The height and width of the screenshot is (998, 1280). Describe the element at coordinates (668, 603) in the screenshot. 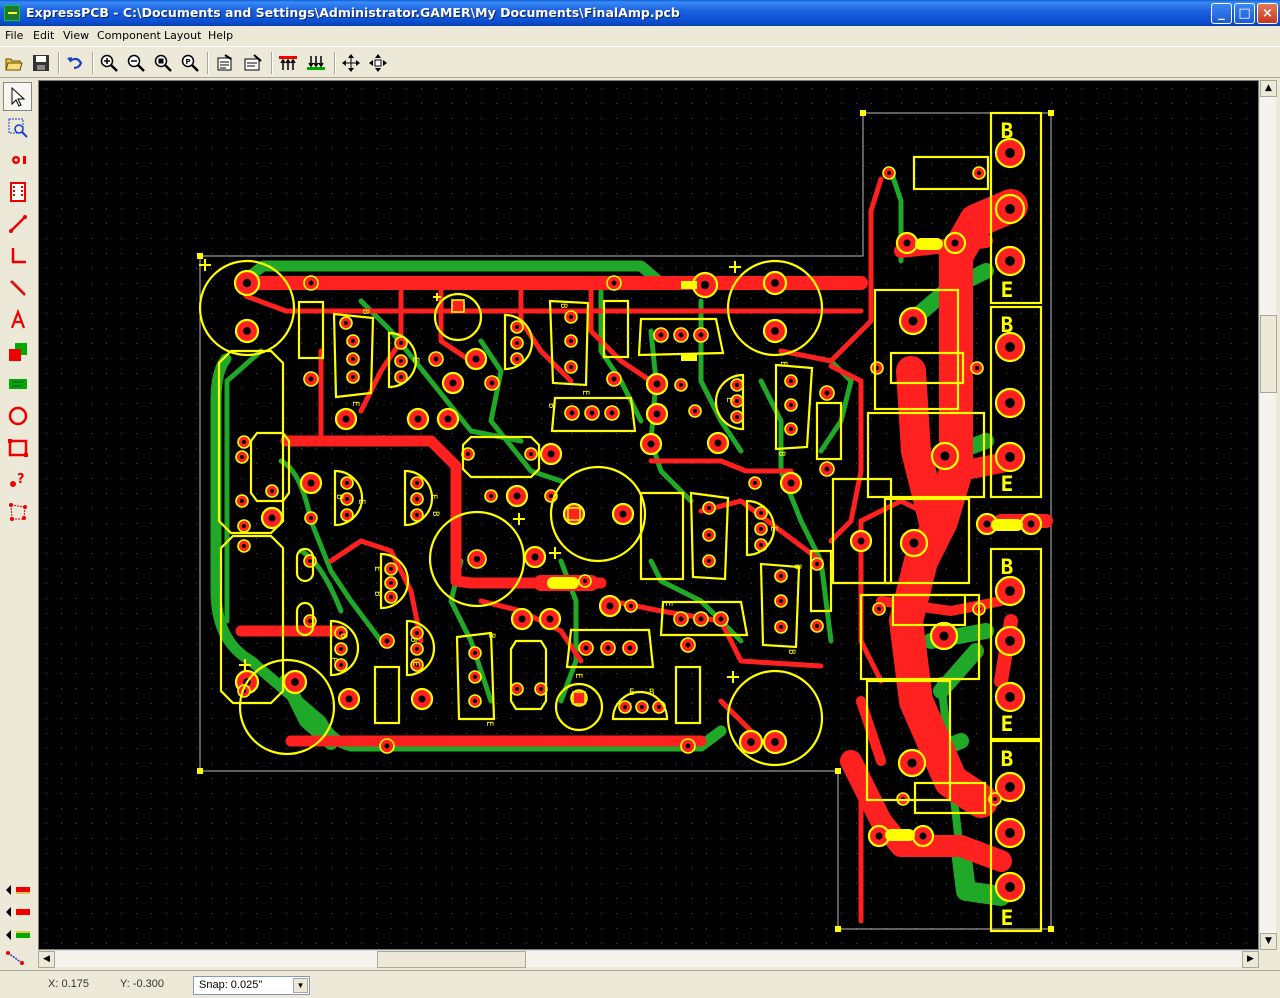

I see `pin-label: E` at that location.